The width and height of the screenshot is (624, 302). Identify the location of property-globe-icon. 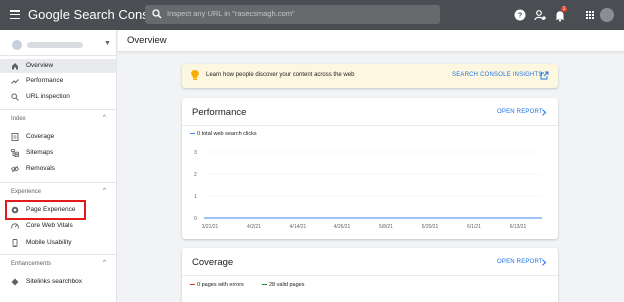
(17, 45).